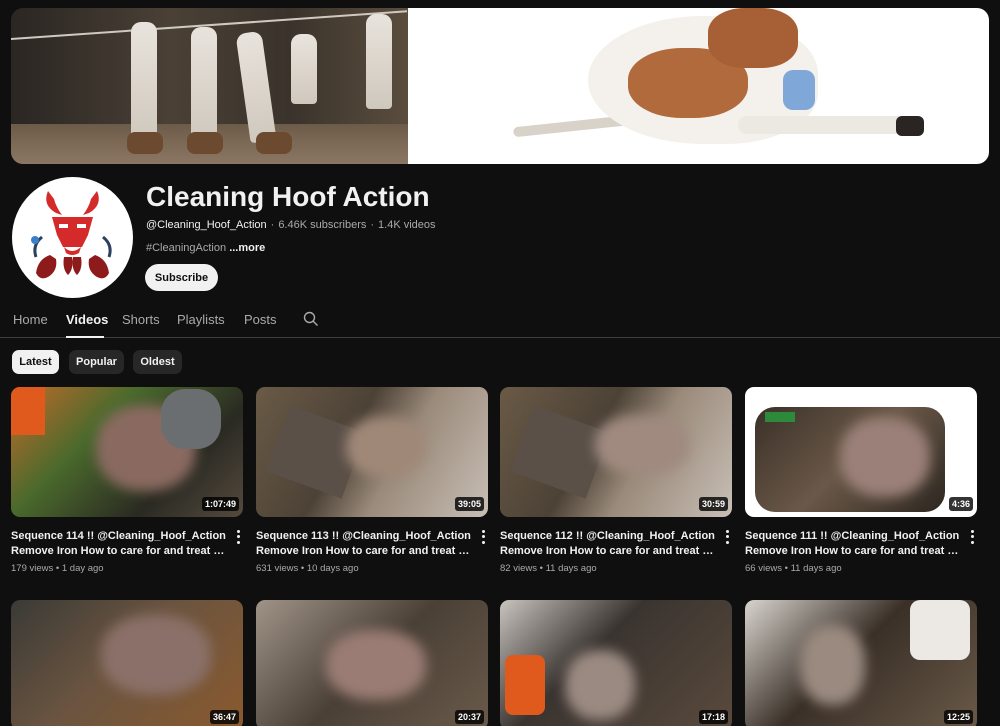 Image resolution: width=1000 pixels, height=726 pixels. I want to click on video-duration: 4:36, so click(960, 504).